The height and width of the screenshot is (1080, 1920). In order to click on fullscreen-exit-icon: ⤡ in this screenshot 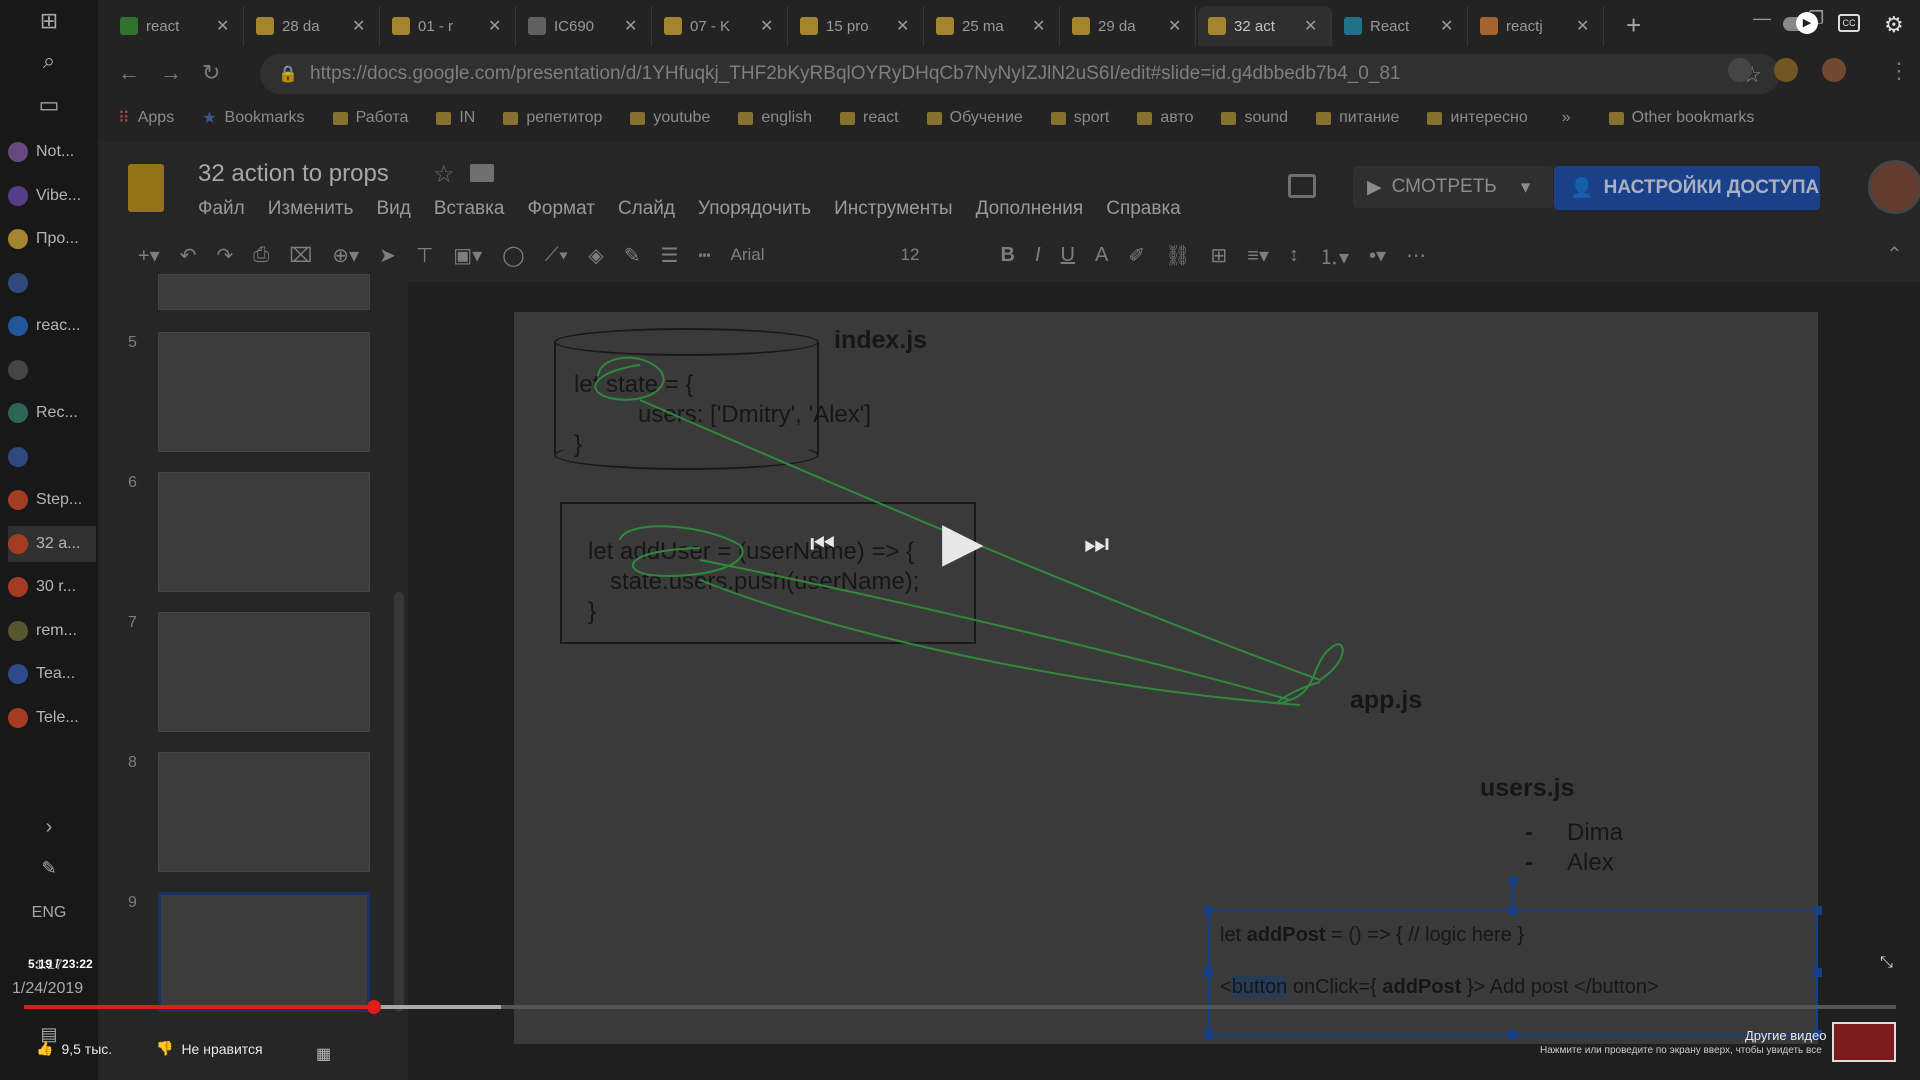, I will do `click(1886, 963)`.